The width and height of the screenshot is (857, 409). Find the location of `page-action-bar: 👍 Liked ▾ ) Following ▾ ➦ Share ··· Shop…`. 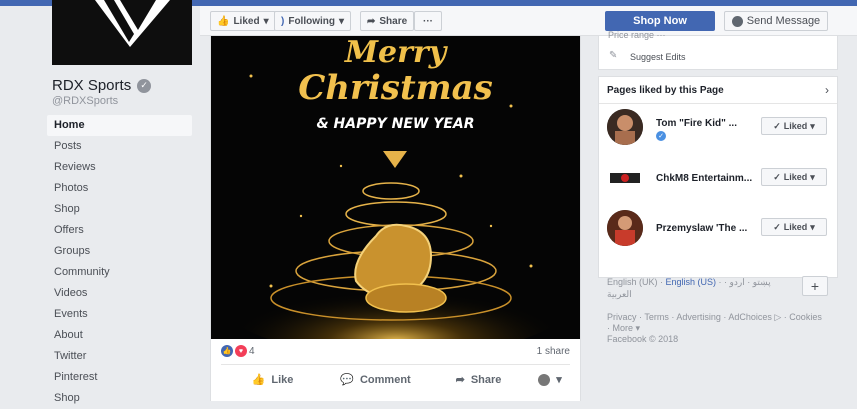

page-action-bar: 👍 Liked ▾ ) Following ▾ ➦ Share ··· Shop… is located at coordinates (528, 21).